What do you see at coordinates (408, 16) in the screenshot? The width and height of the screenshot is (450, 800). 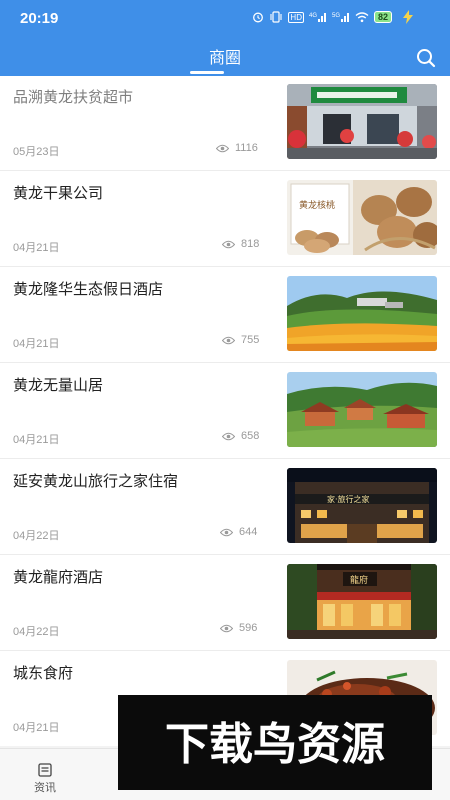 I see `charging-icon` at bounding box center [408, 16].